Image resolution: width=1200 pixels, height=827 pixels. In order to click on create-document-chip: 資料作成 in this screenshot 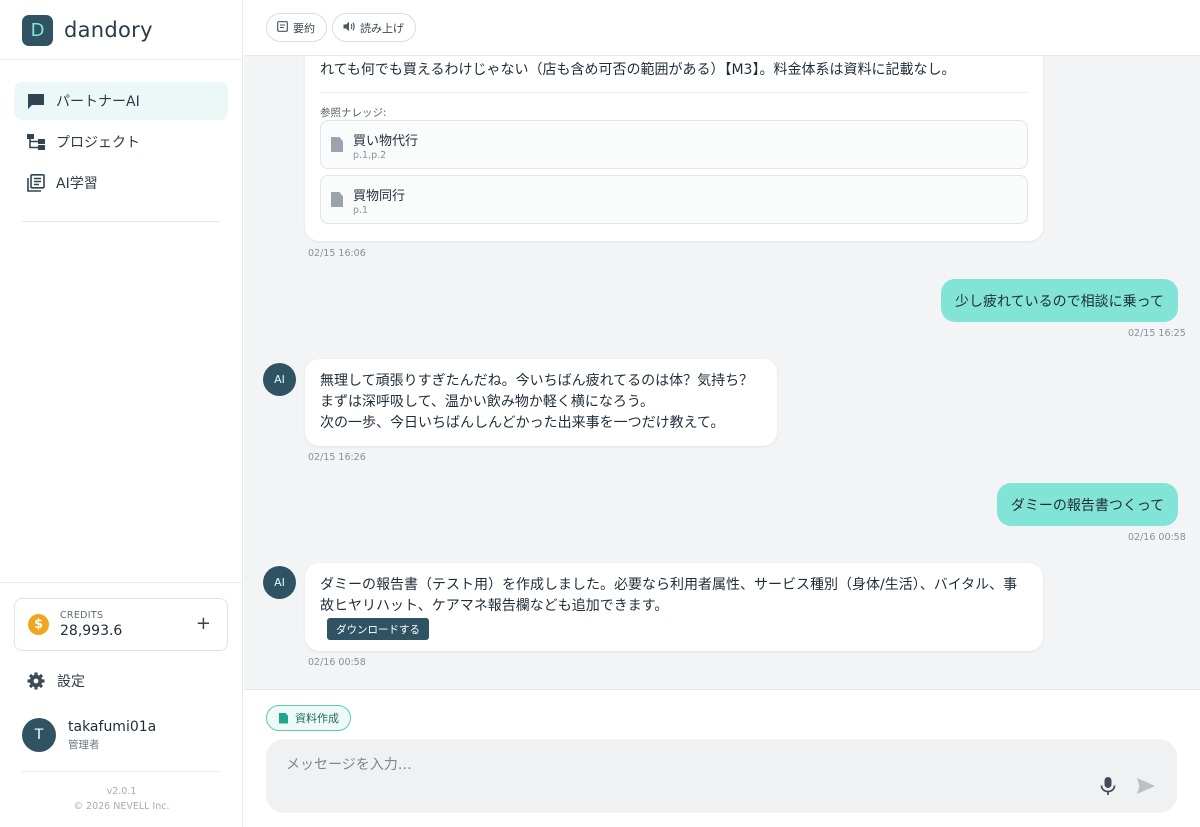, I will do `click(308, 718)`.